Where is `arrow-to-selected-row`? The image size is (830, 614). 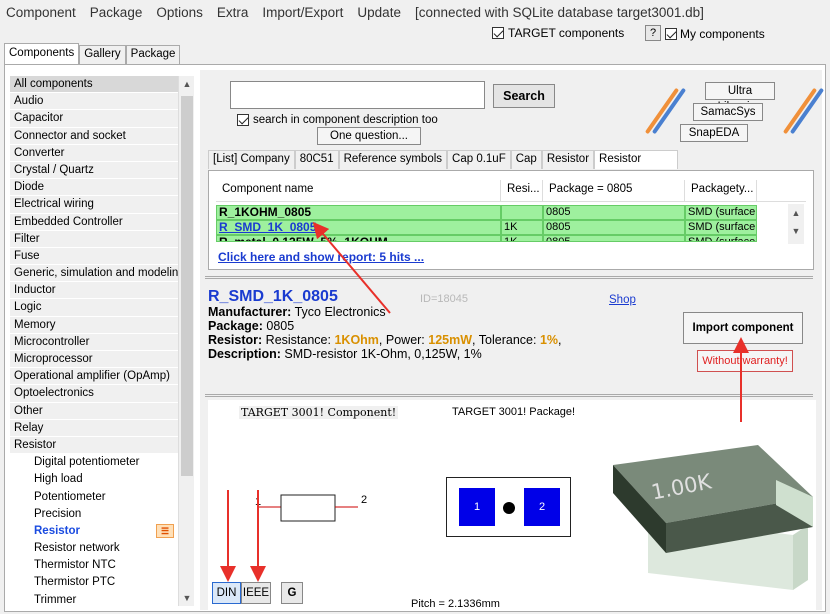
arrow-to-selected-row is located at coordinates (351, 267).